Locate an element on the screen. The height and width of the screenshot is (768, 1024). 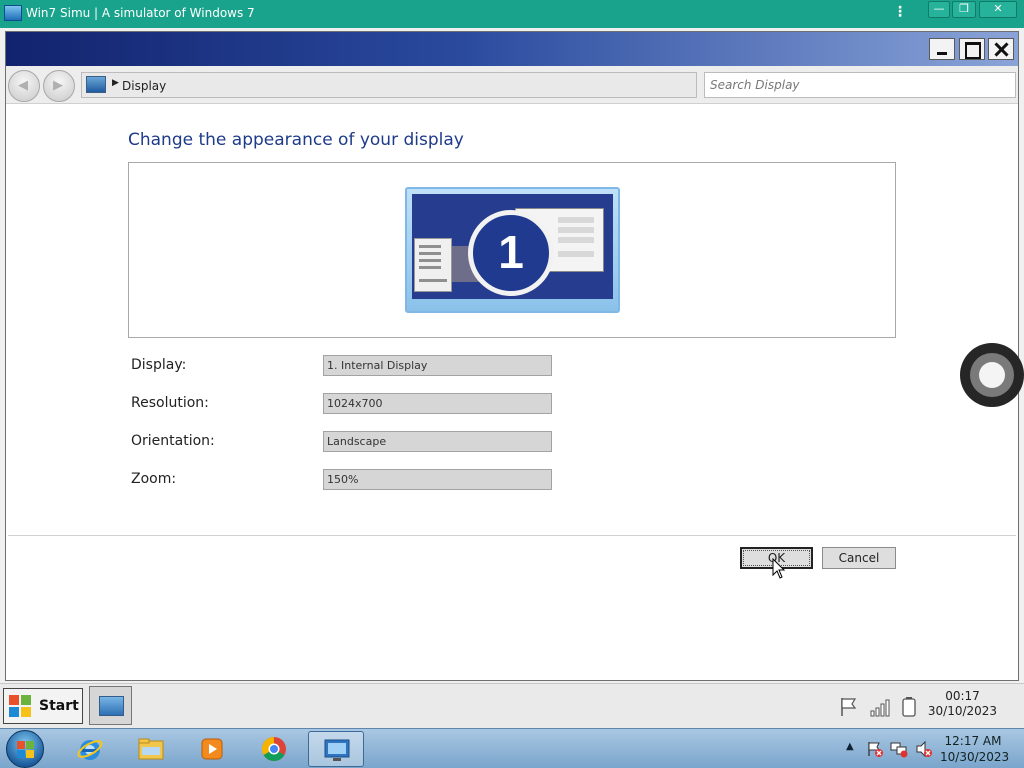
window-title-bar is located at coordinates (512, 49).